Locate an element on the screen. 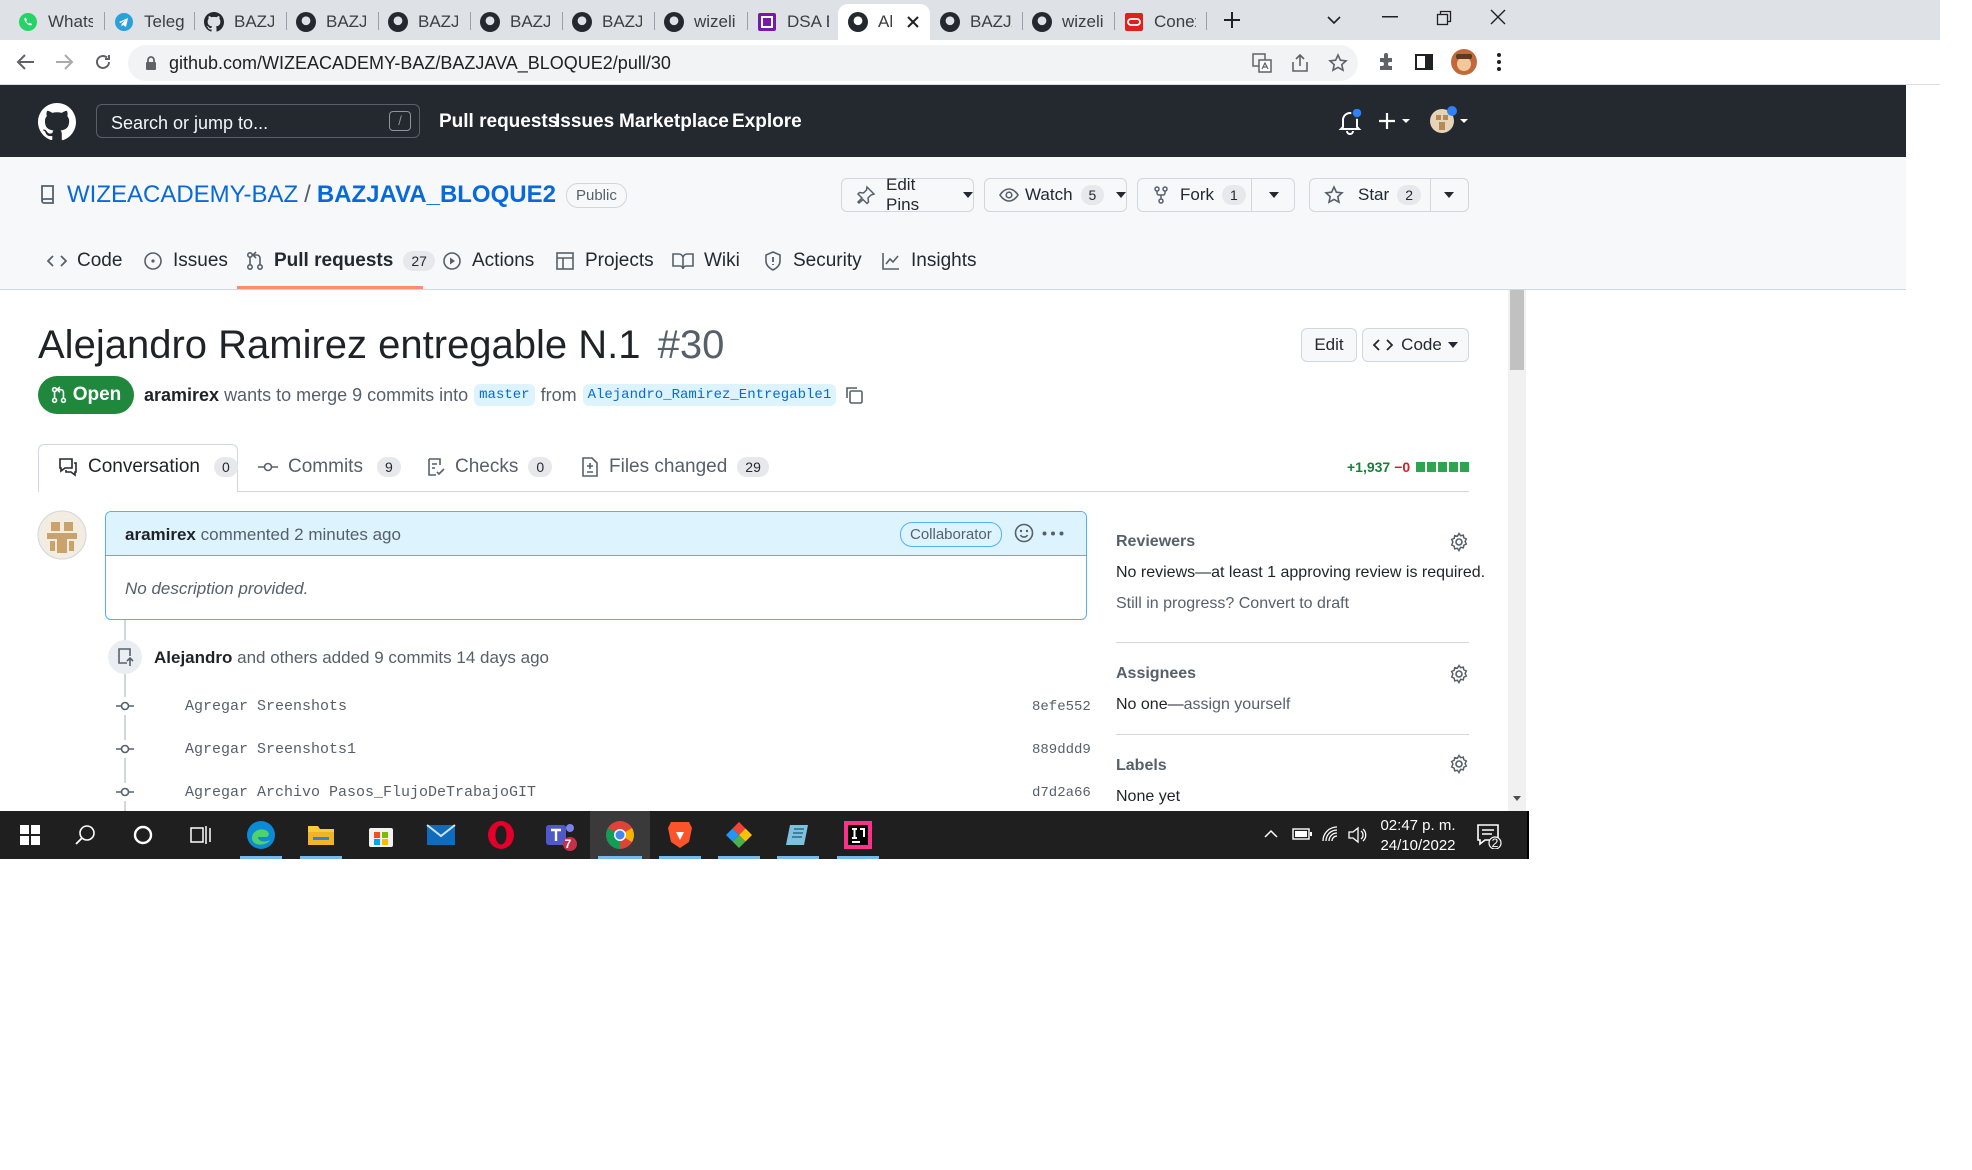 This screenshot has width=1972, height=1170. tab-security: Security is located at coordinates (812, 261).